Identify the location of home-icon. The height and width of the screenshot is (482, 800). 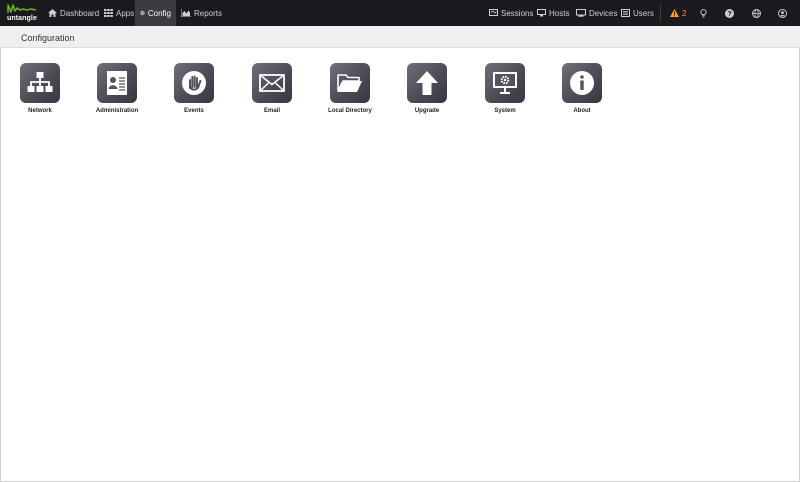
(52, 13).